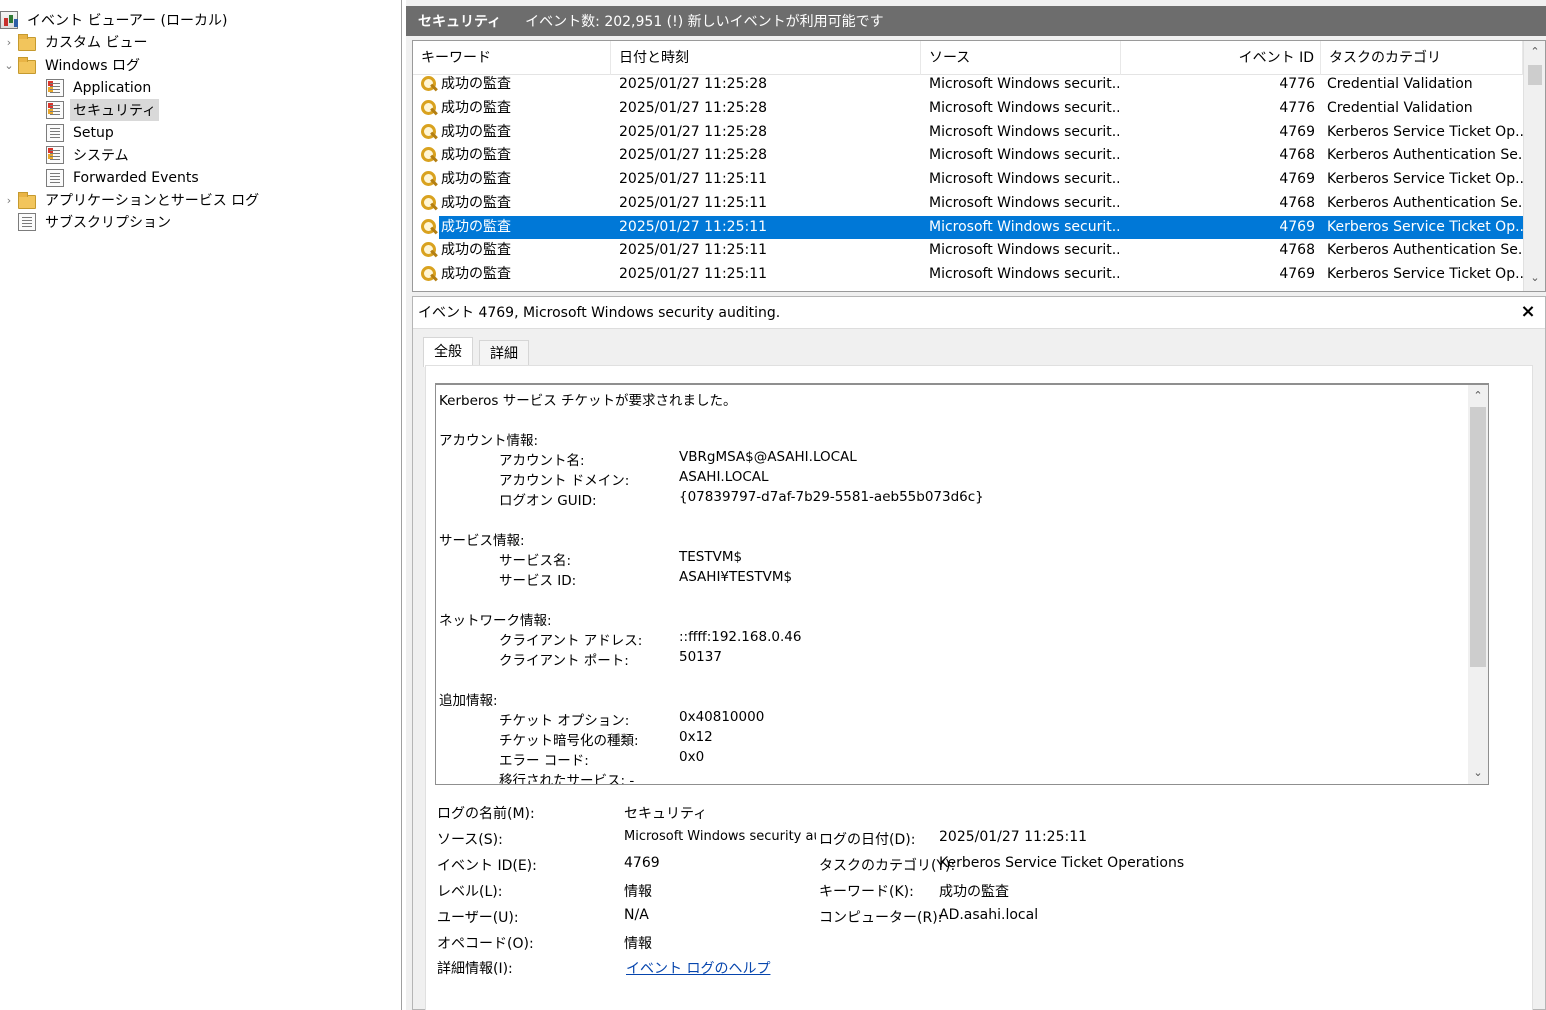  Describe the element at coordinates (81, 133) in the screenshot. I see `tree-item-setup: Setup` at that location.